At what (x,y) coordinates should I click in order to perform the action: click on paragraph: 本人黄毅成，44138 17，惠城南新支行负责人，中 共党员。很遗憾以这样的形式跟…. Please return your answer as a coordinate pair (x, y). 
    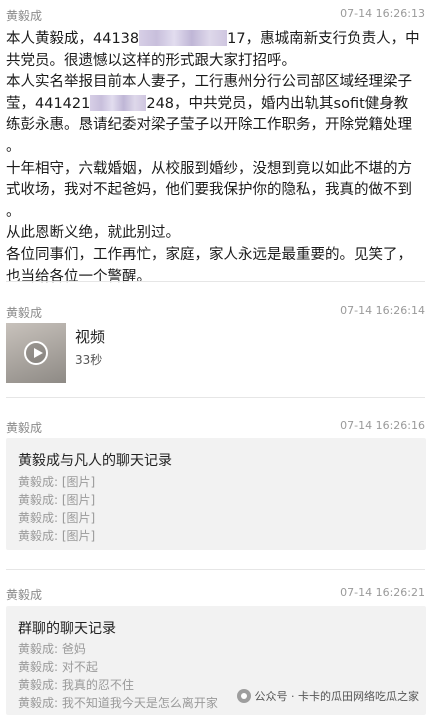
    Looking at the image, I should click on (213, 50).